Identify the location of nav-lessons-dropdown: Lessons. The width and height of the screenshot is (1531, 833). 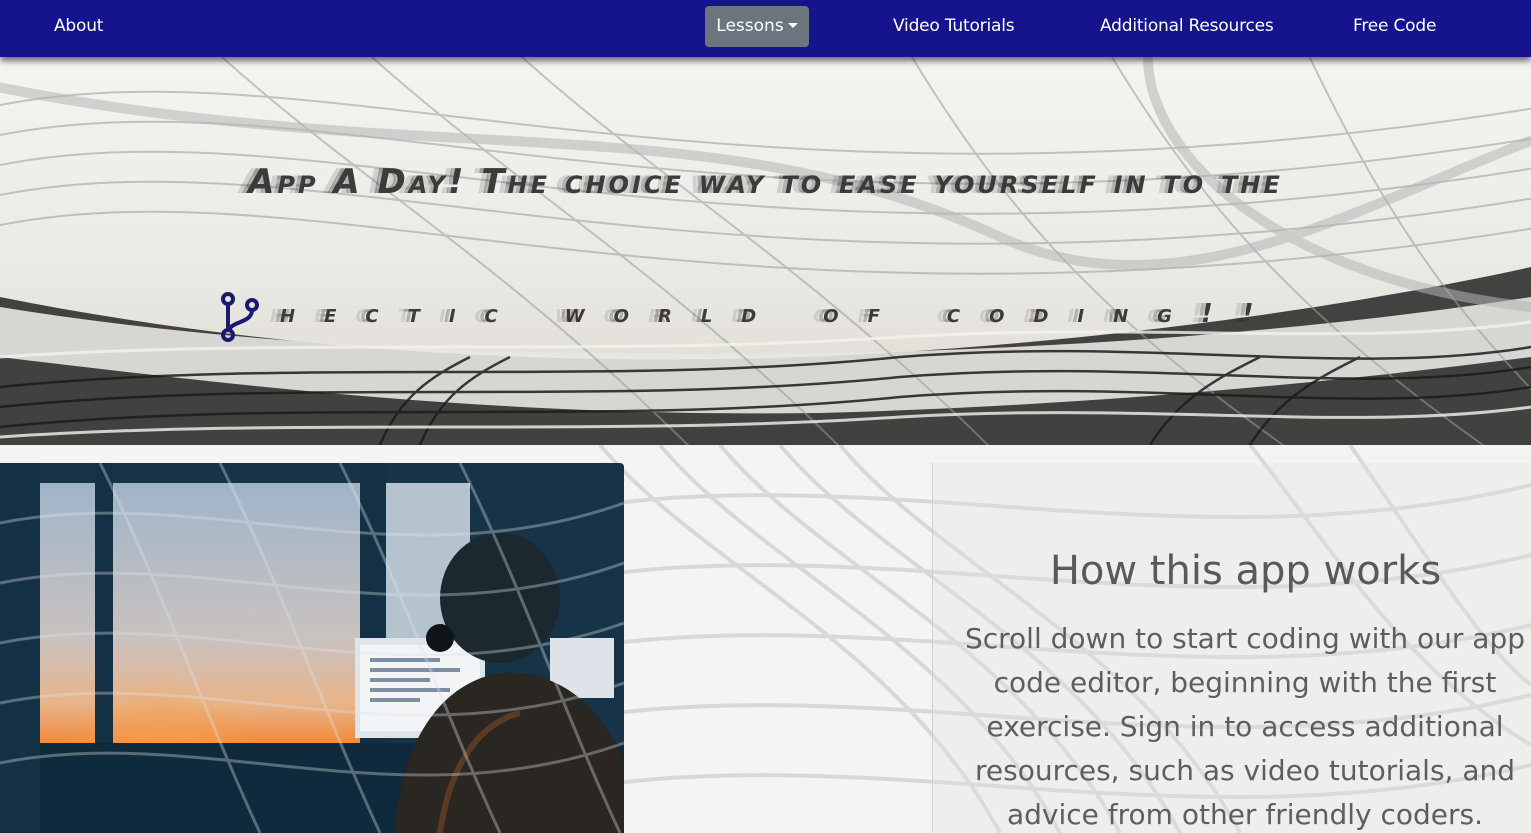
(757, 26).